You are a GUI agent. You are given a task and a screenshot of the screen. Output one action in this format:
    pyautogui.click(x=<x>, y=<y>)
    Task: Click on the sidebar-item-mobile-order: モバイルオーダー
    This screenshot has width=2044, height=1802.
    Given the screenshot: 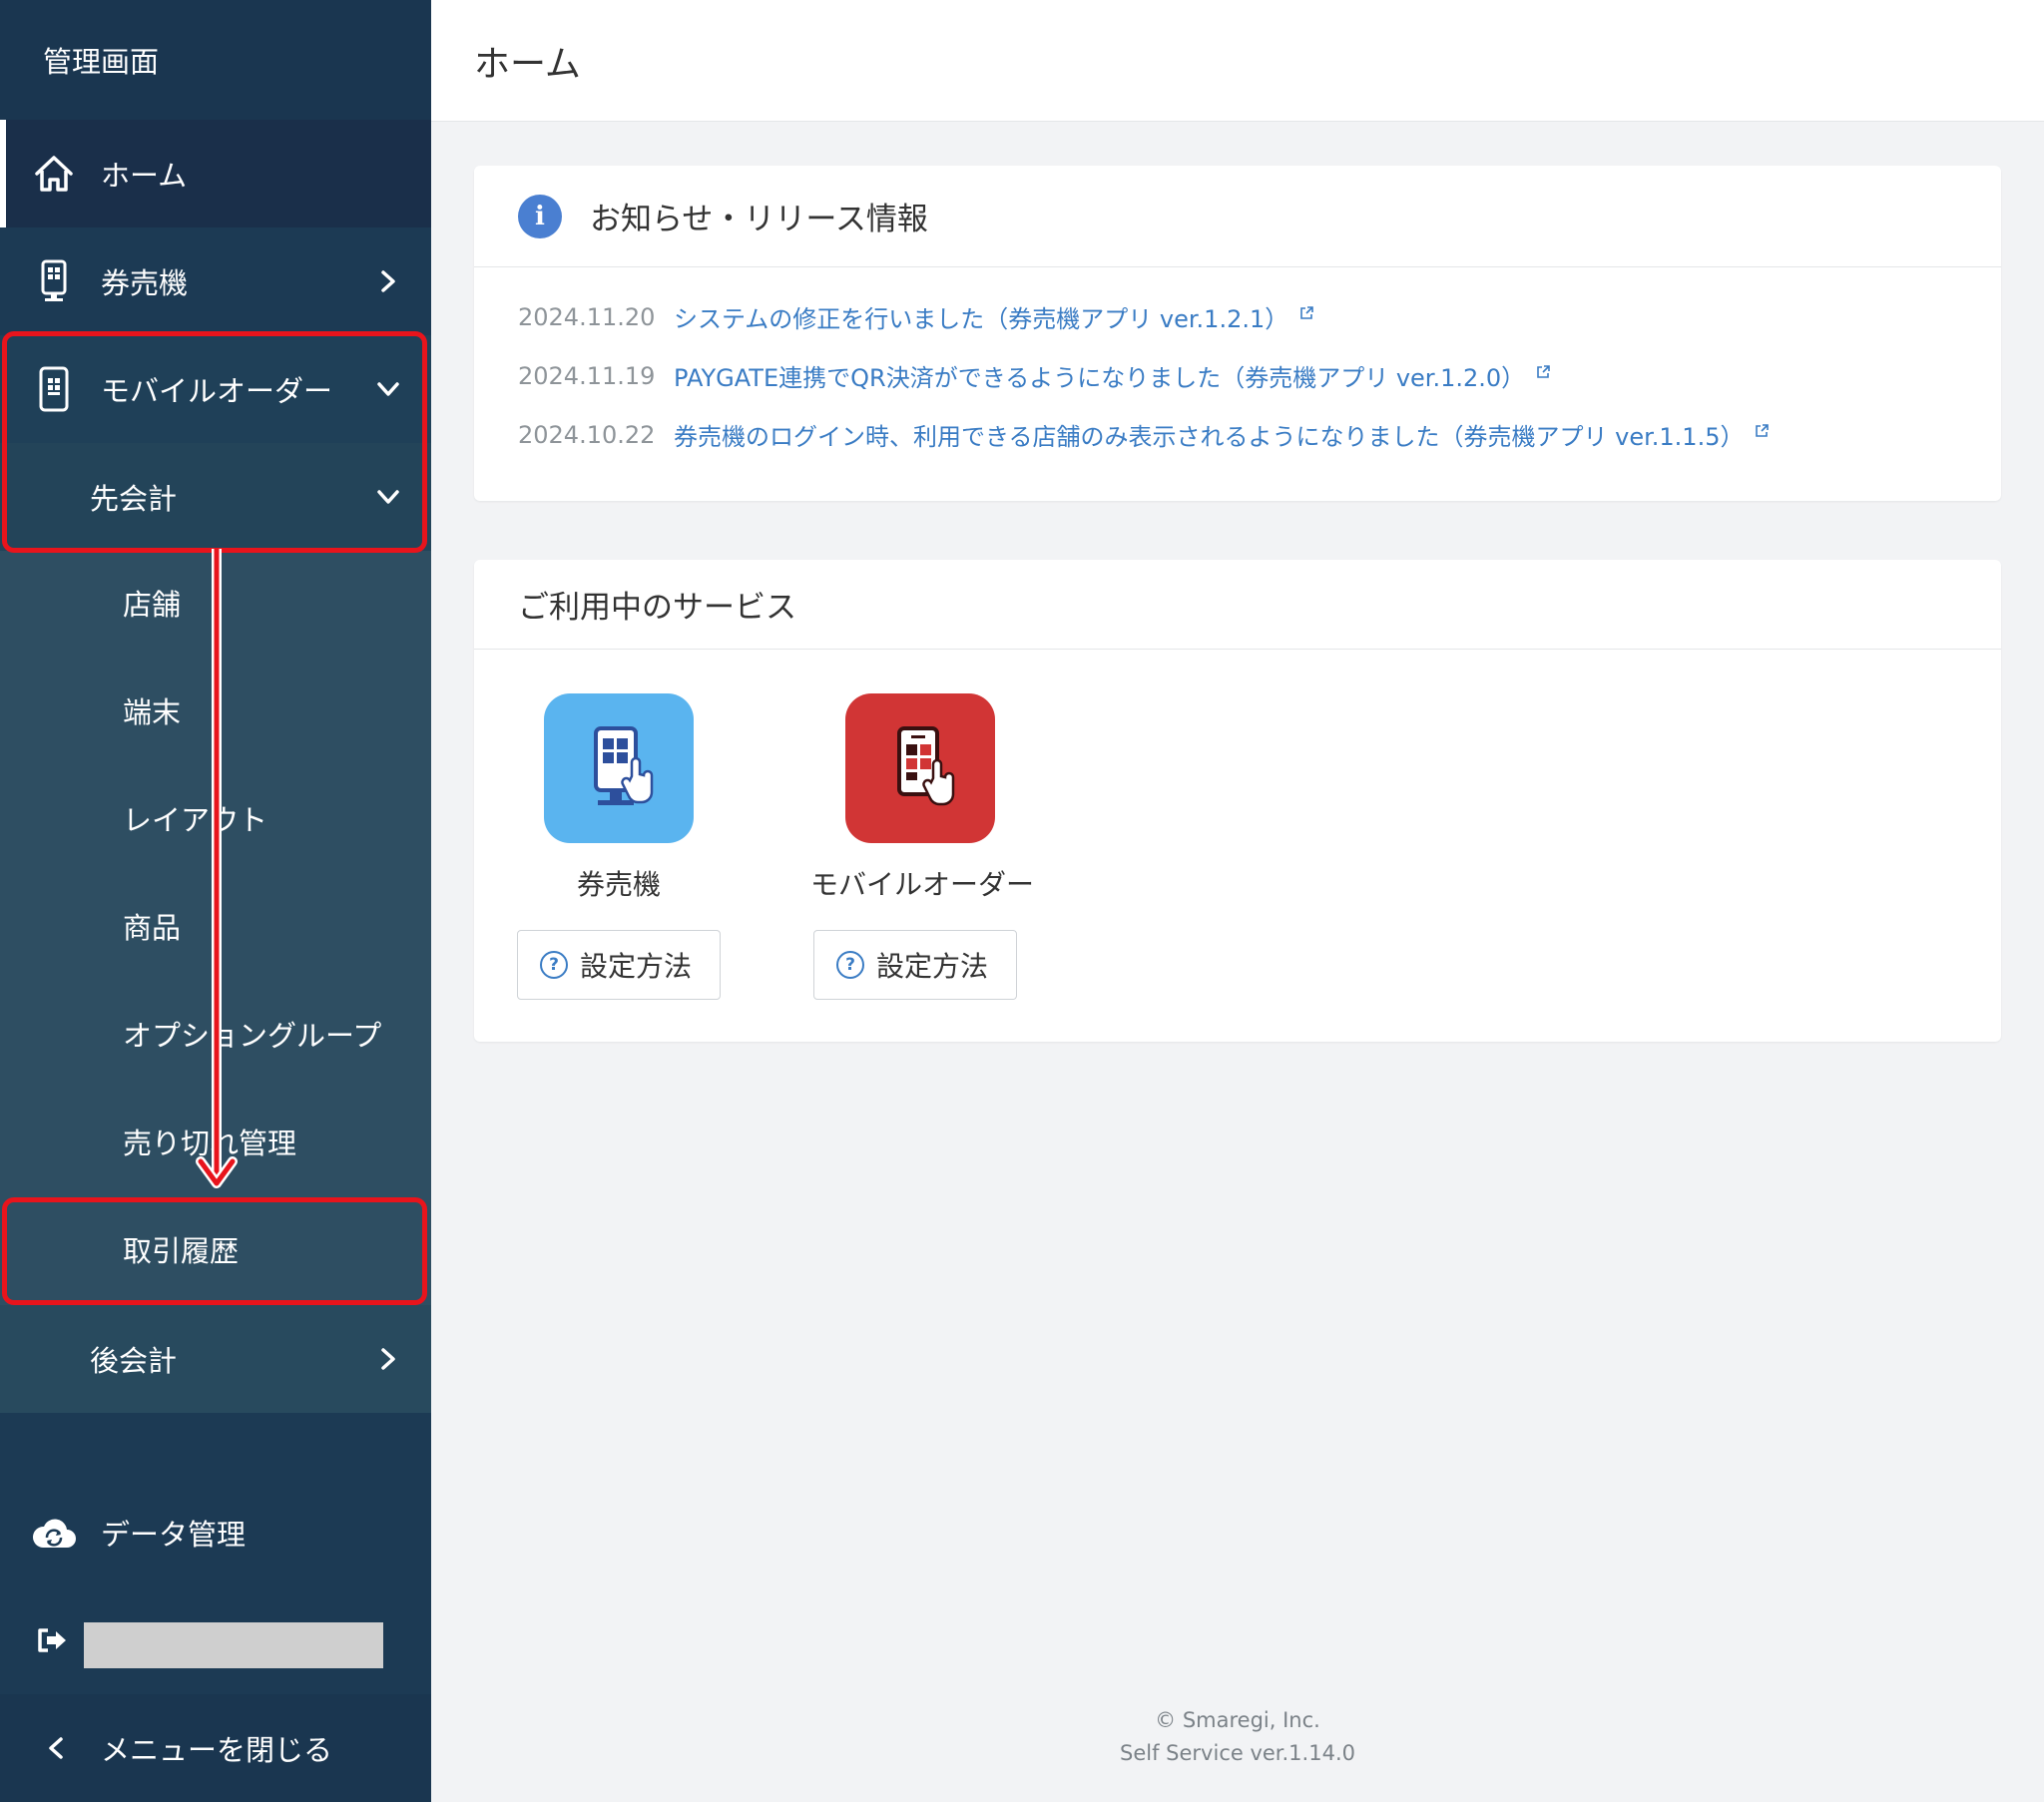 What is the action you would take?
    pyautogui.click(x=215, y=389)
    